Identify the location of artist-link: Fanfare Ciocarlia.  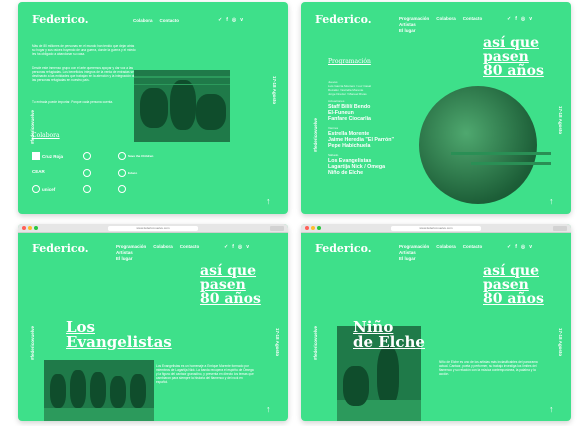
(349, 119).